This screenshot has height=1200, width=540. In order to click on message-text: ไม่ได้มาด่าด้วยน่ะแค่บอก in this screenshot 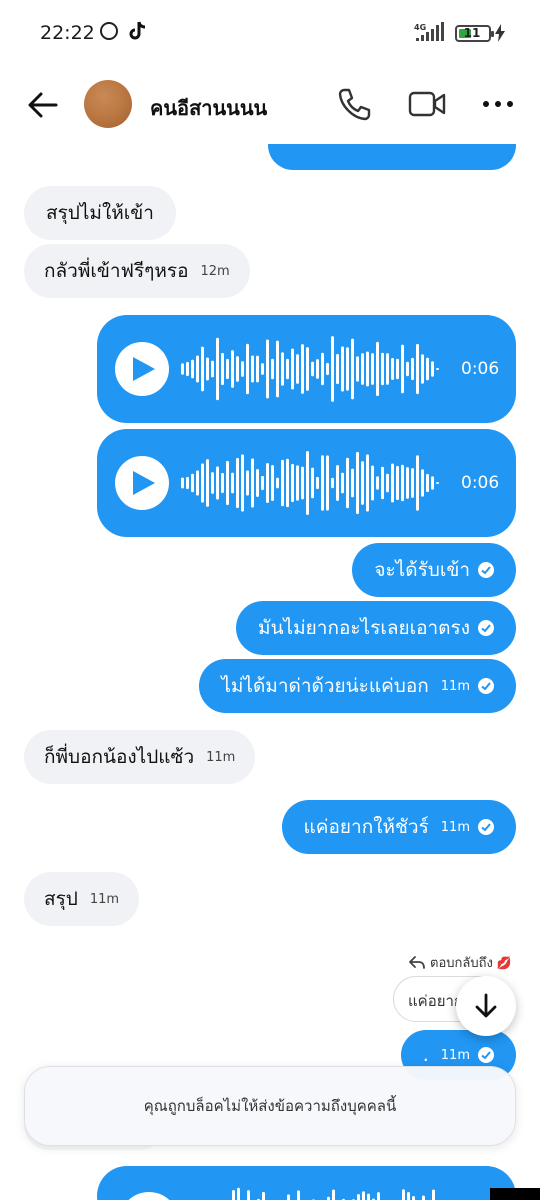, I will do `click(325, 686)`.